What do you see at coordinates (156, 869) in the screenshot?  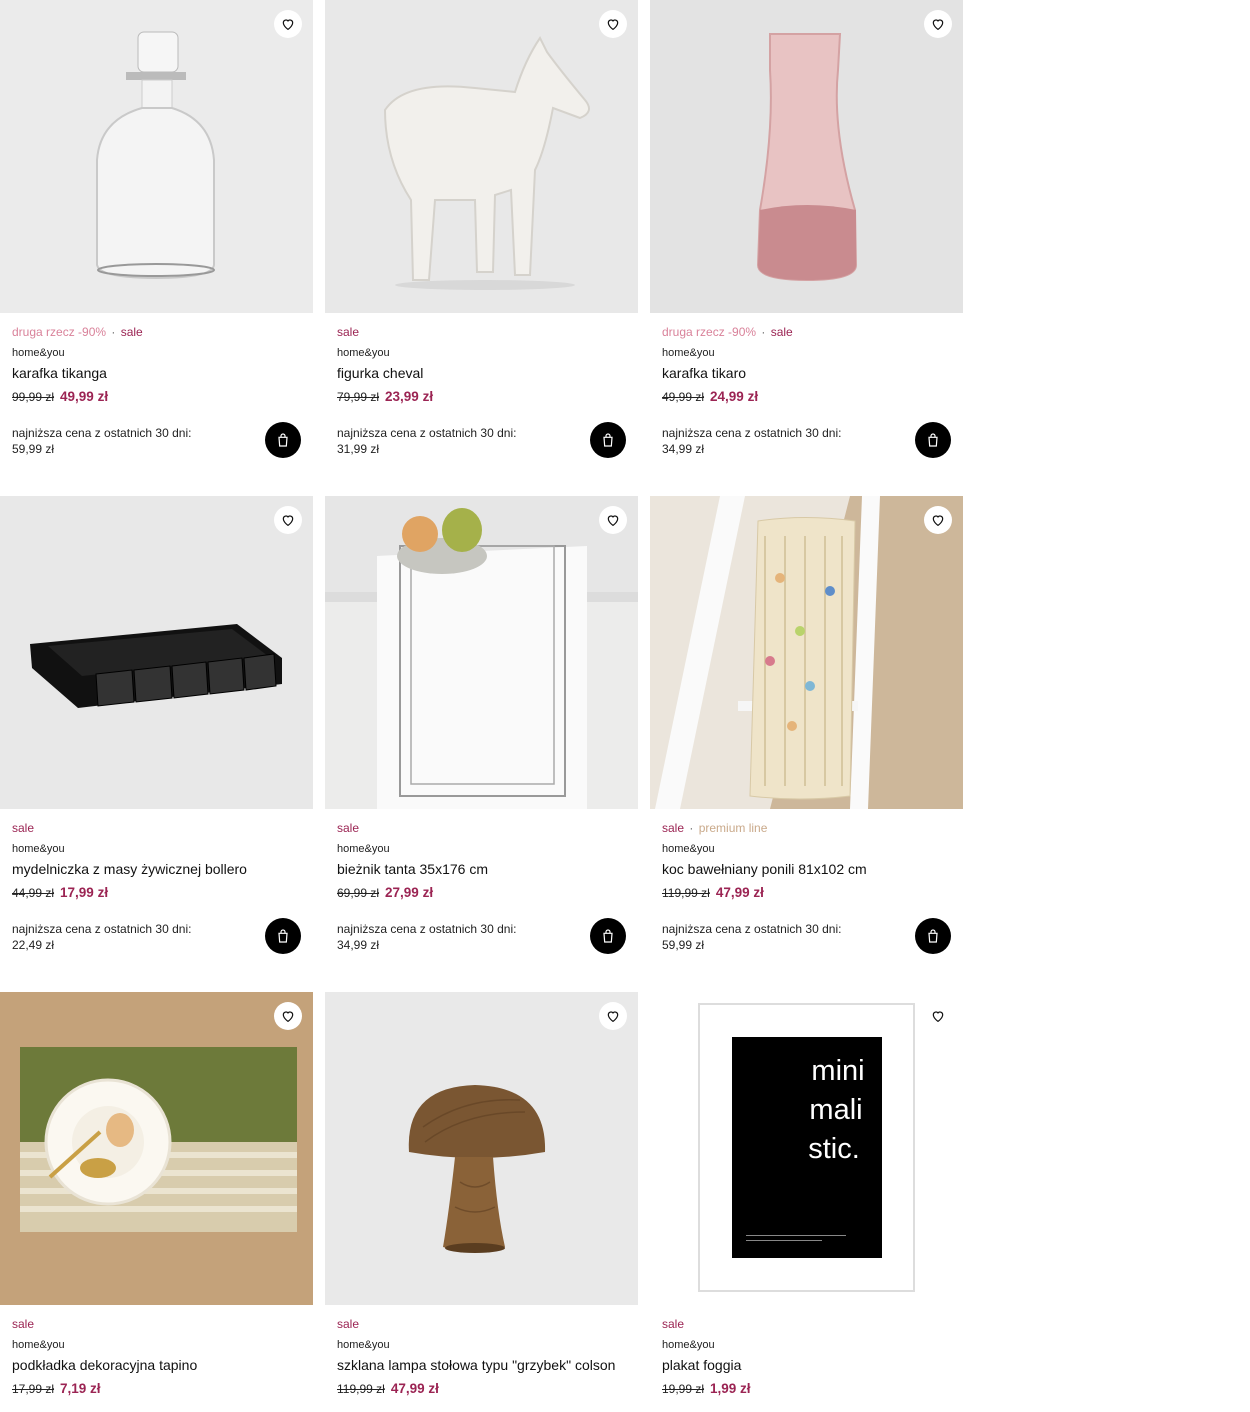 I see `product-name: mydelniczka z masy żywicznej bollero` at bounding box center [156, 869].